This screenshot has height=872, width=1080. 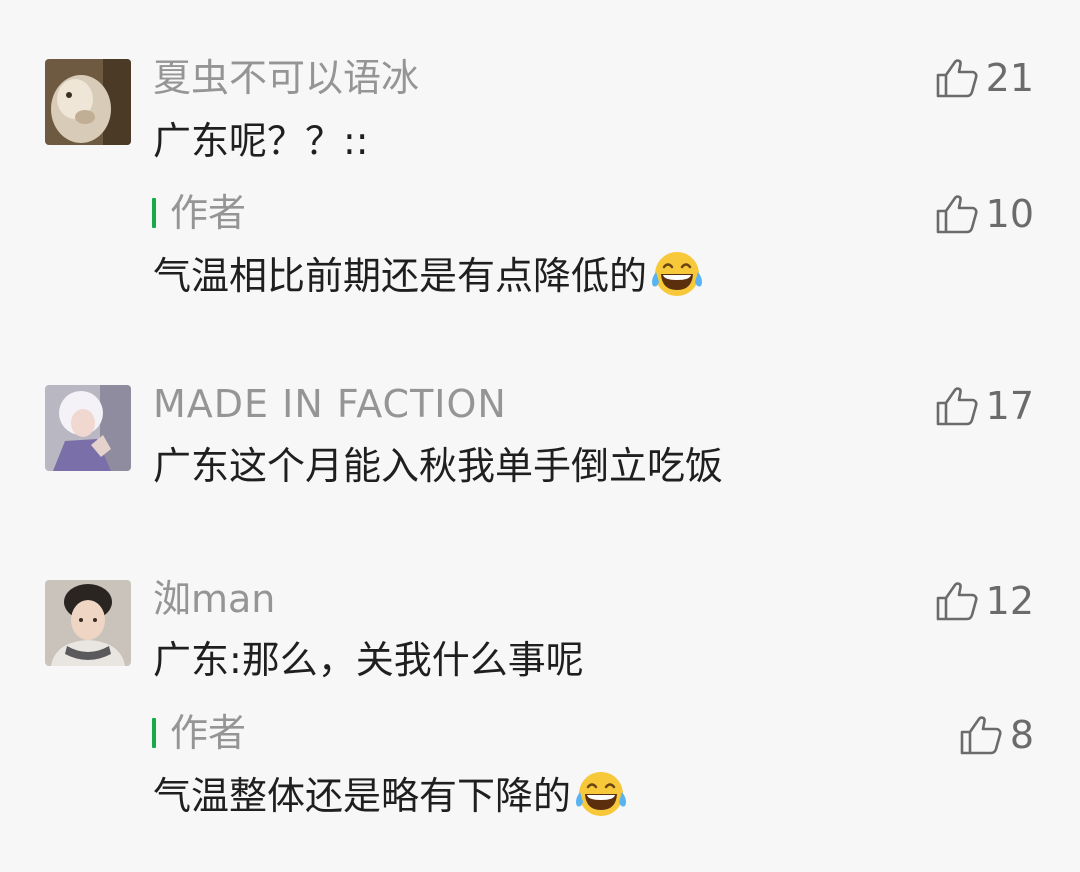 I want to click on comment-text: 广东:那么，关我什么事呢, so click(x=368, y=660).